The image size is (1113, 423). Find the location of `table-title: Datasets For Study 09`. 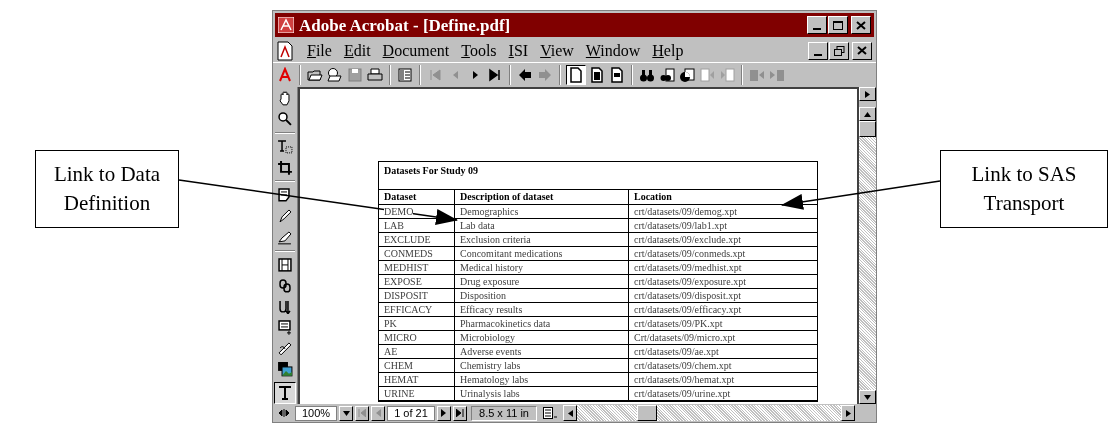

table-title: Datasets For Study 09 is located at coordinates (598, 176).